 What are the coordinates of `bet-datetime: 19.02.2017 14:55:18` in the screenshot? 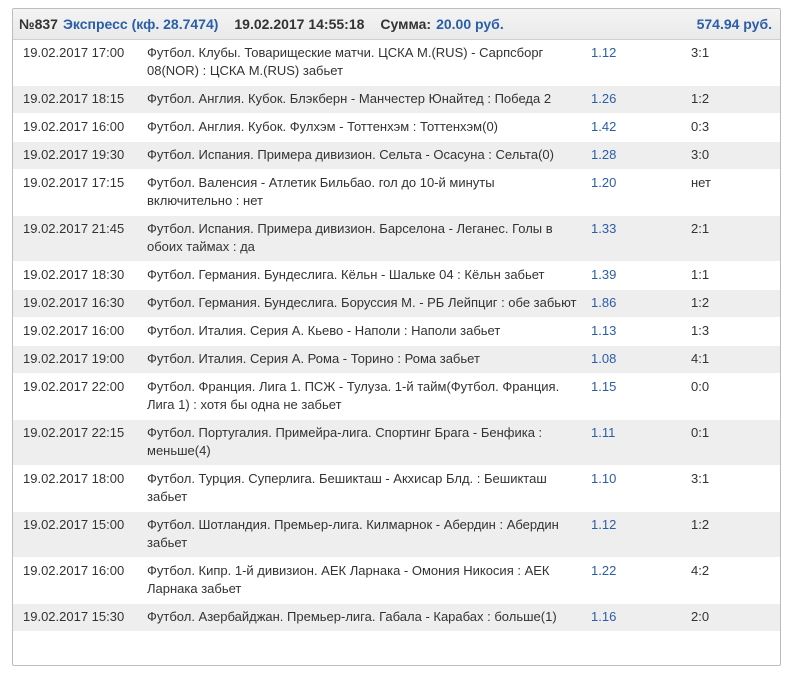 It's located at (299, 24).